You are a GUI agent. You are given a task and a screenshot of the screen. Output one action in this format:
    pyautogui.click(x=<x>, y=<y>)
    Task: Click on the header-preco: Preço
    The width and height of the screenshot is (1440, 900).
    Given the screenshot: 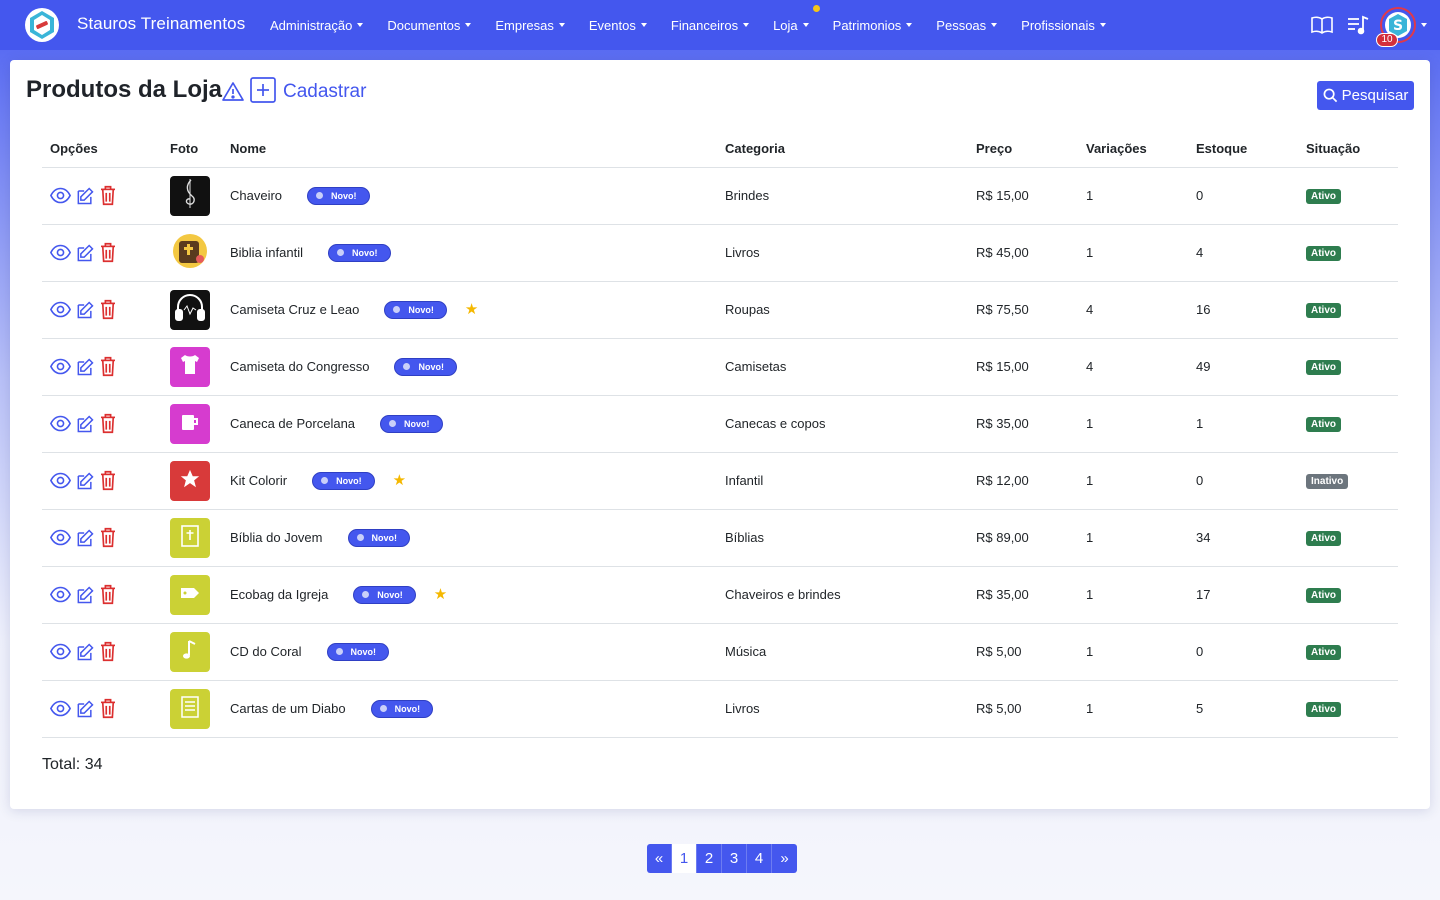 What is the action you would take?
    pyautogui.click(x=1023, y=149)
    